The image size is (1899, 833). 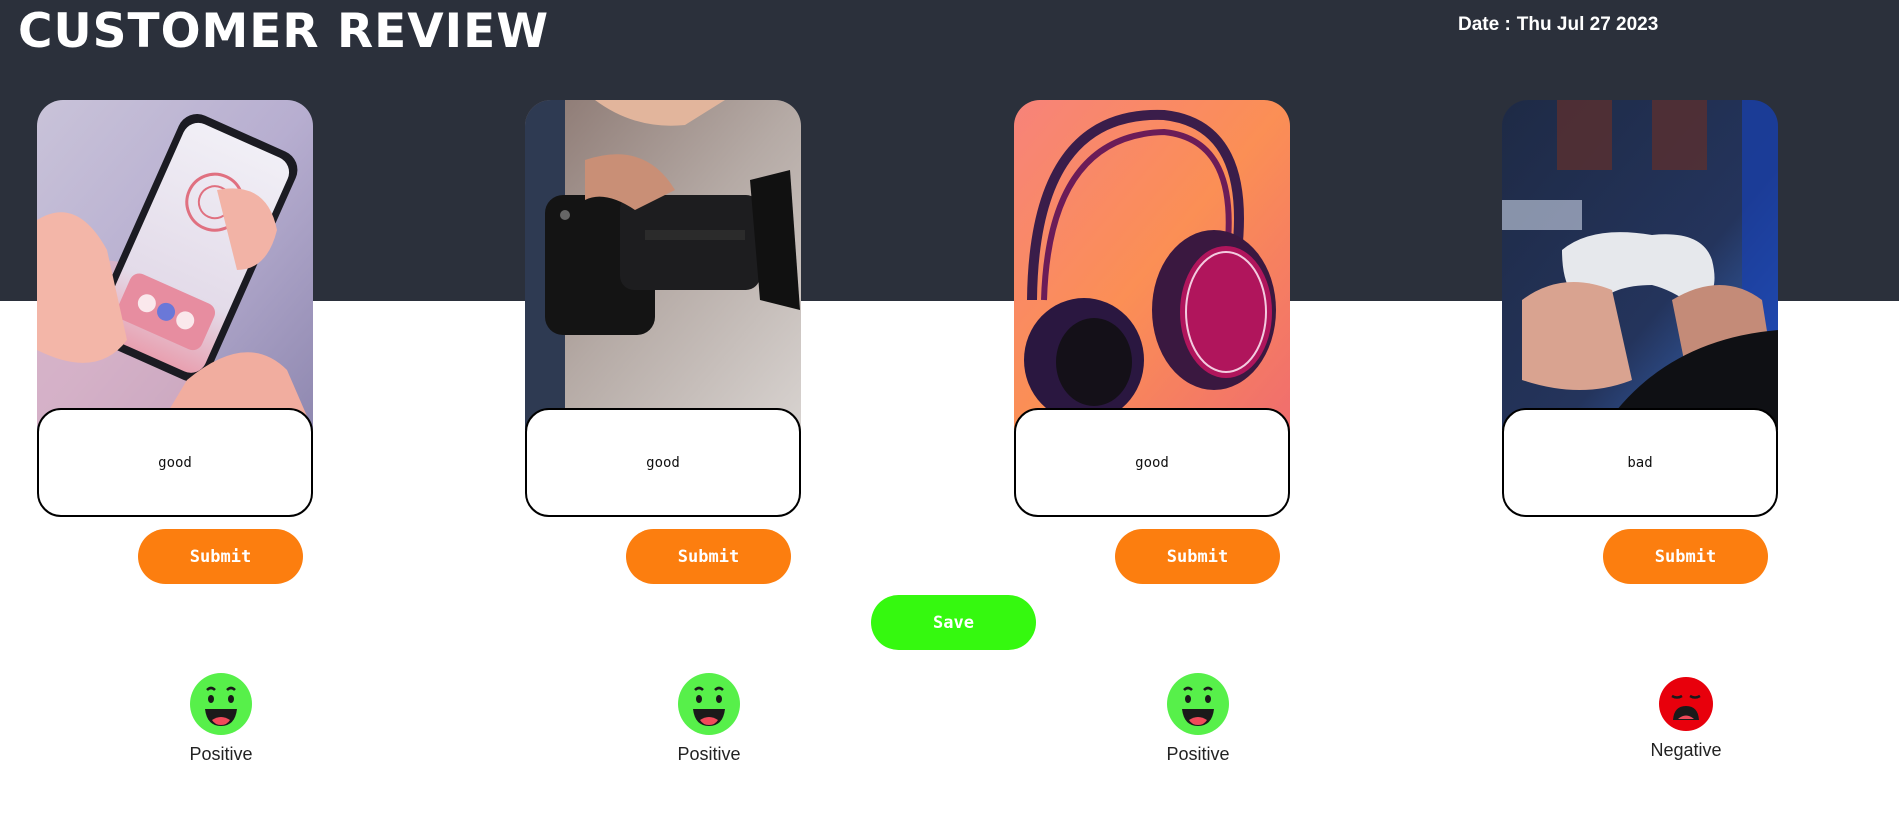 I want to click on product-image-headphones, so click(x=1152, y=265).